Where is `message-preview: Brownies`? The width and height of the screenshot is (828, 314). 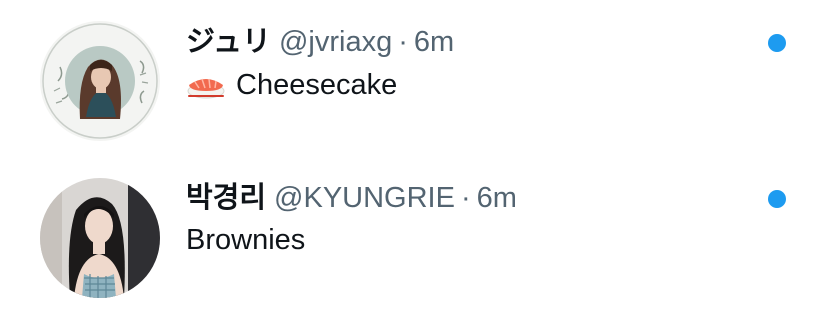 message-preview: Brownies is located at coordinates (245, 240).